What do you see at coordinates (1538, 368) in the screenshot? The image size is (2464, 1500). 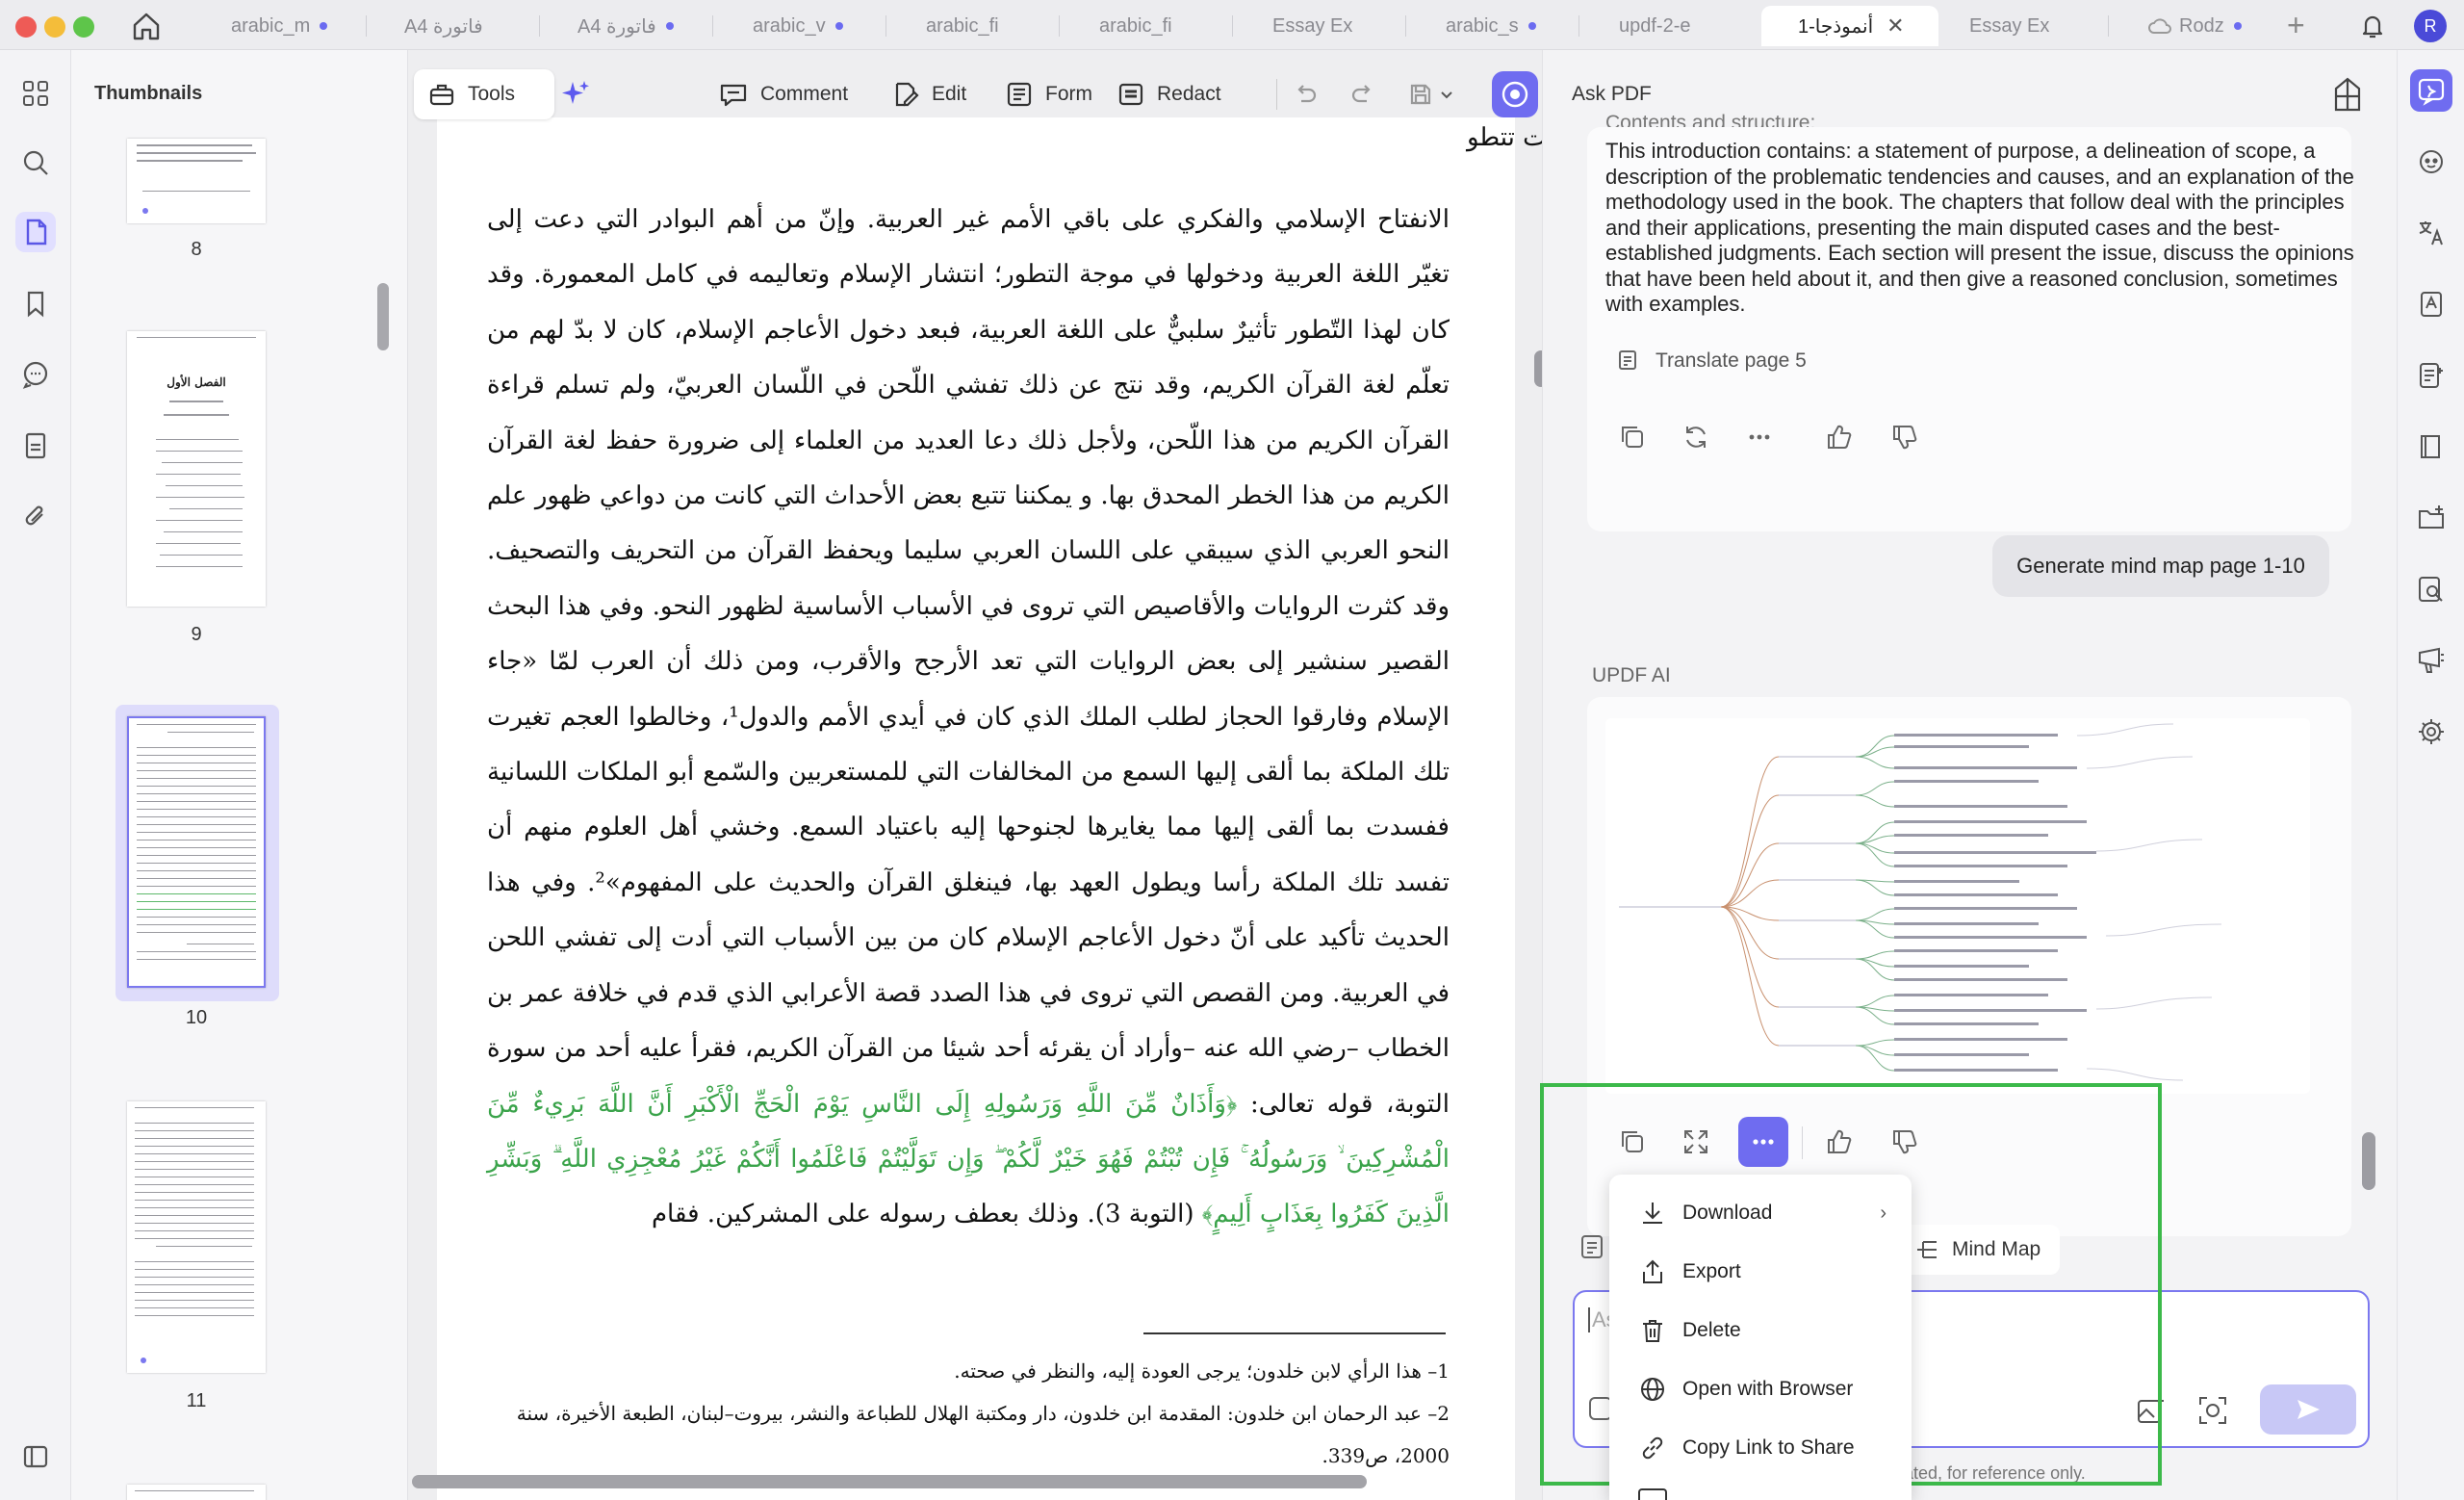 I see `document-vertical-scrollbar` at bounding box center [1538, 368].